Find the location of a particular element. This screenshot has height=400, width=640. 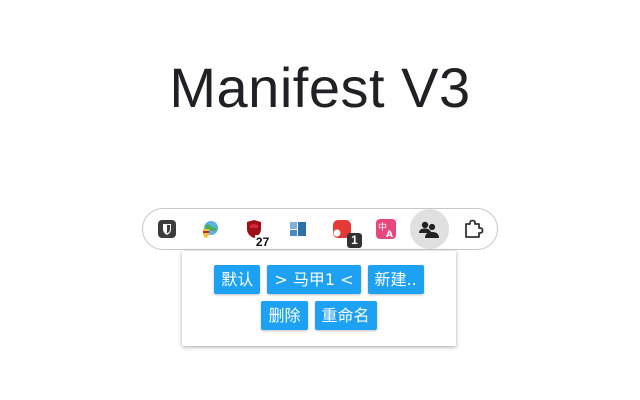

extension-badge-count: 1 is located at coordinates (354, 240).